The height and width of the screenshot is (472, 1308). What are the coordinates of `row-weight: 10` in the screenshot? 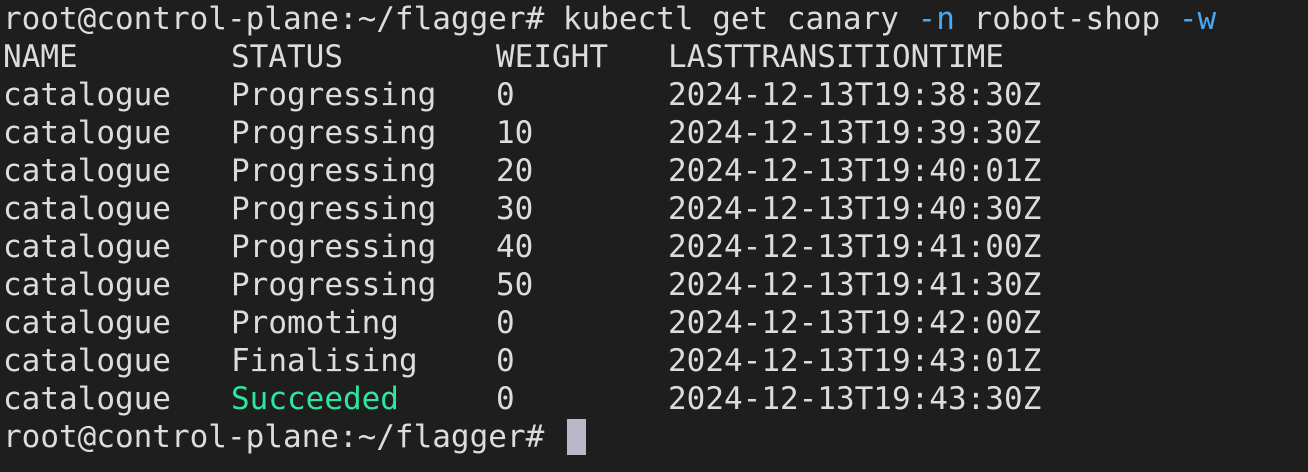 It's located at (515, 133).